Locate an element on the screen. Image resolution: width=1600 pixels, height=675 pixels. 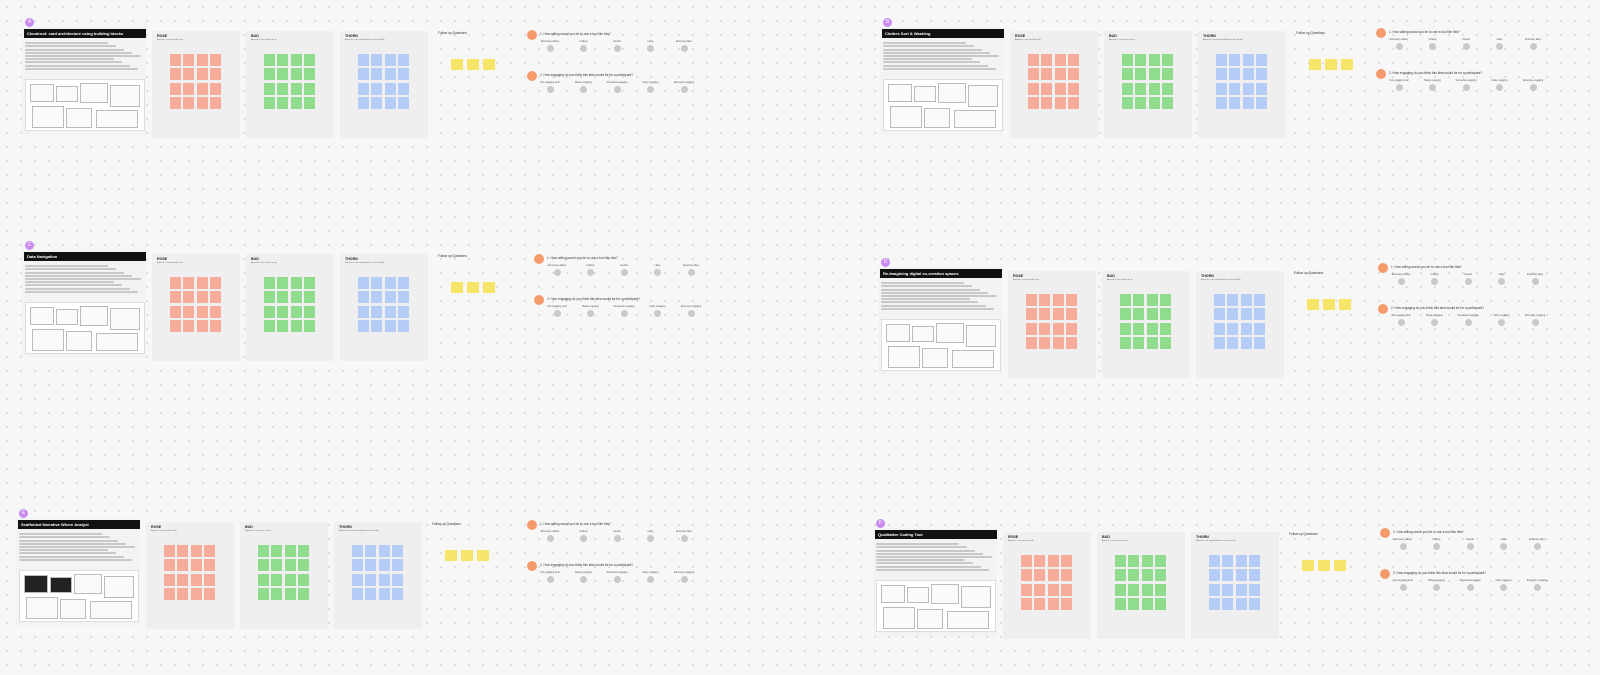
group-number-badge: C is located at coordinates (29, 245).